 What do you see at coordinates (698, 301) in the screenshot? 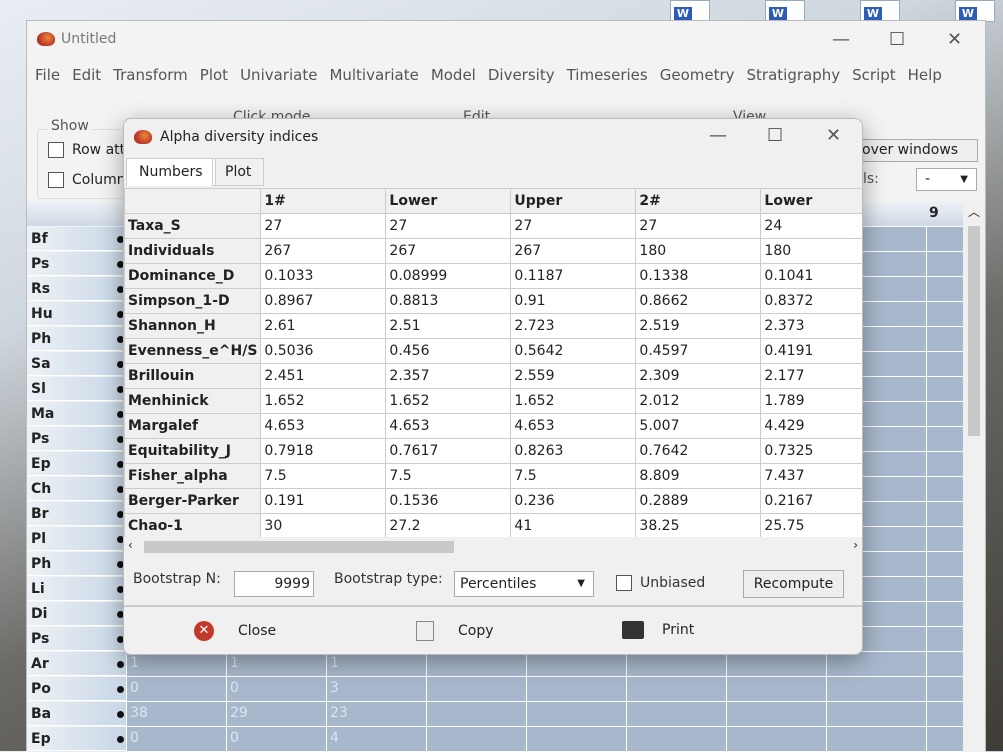
I see `table-cell: 0.8662` at bounding box center [698, 301].